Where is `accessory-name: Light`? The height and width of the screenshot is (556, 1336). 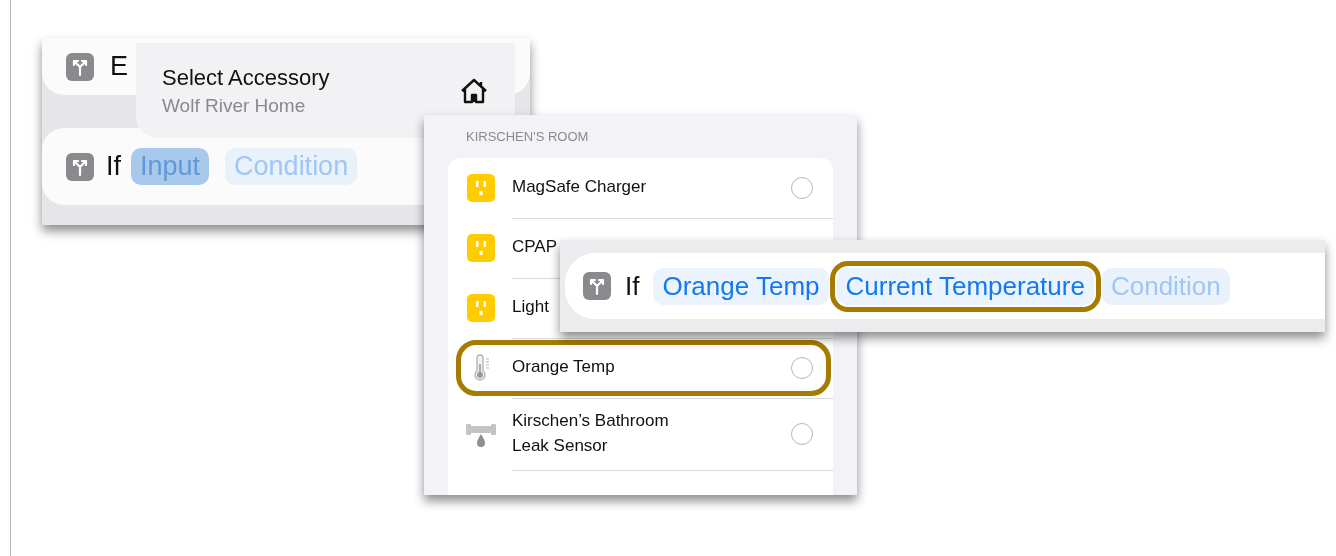
accessory-name: Light is located at coordinates (530, 307).